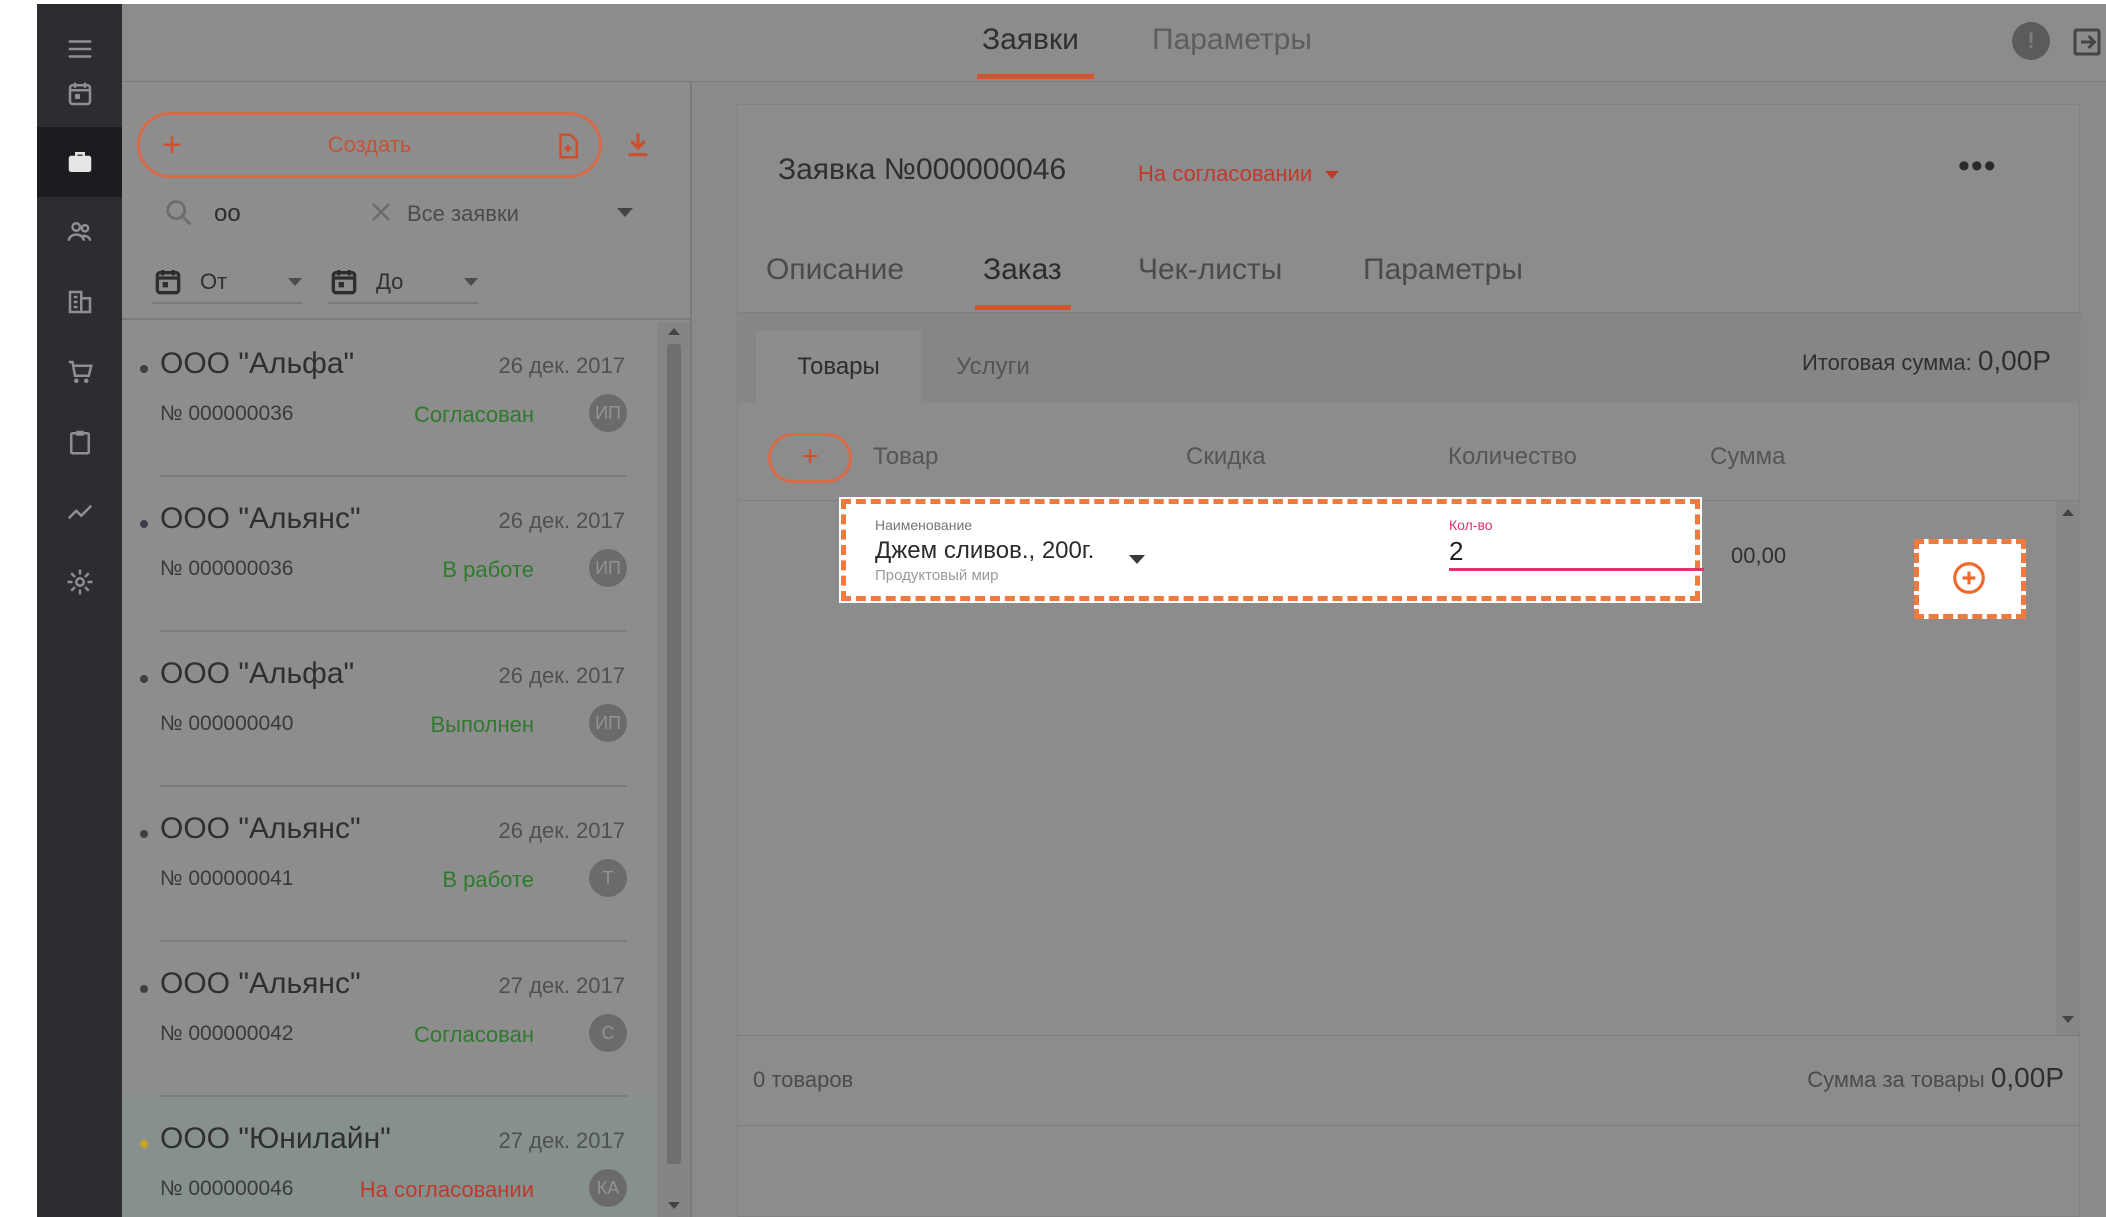 The image size is (2106, 1217). I want to click on tab-checklists: Чек-листы, so click(1210, 270).